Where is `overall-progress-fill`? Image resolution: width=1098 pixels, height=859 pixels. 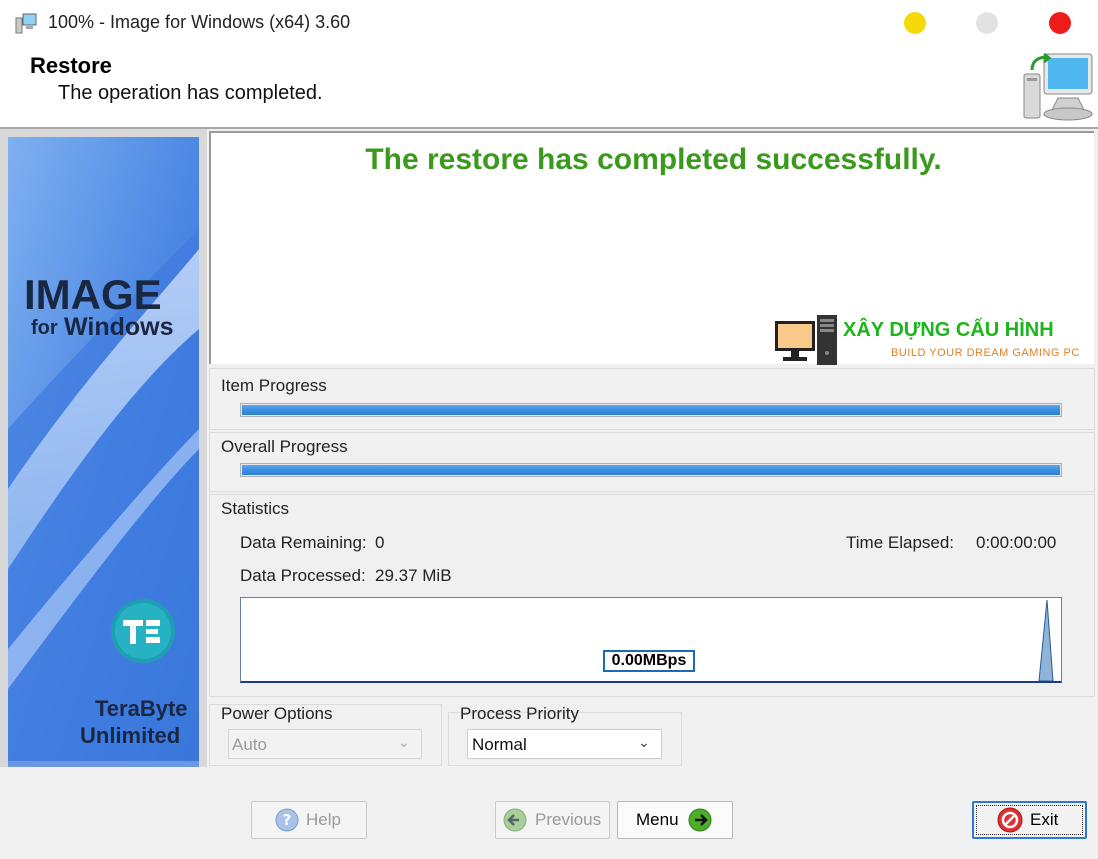
overall-progress-fill is located at coordinates (651, 470).